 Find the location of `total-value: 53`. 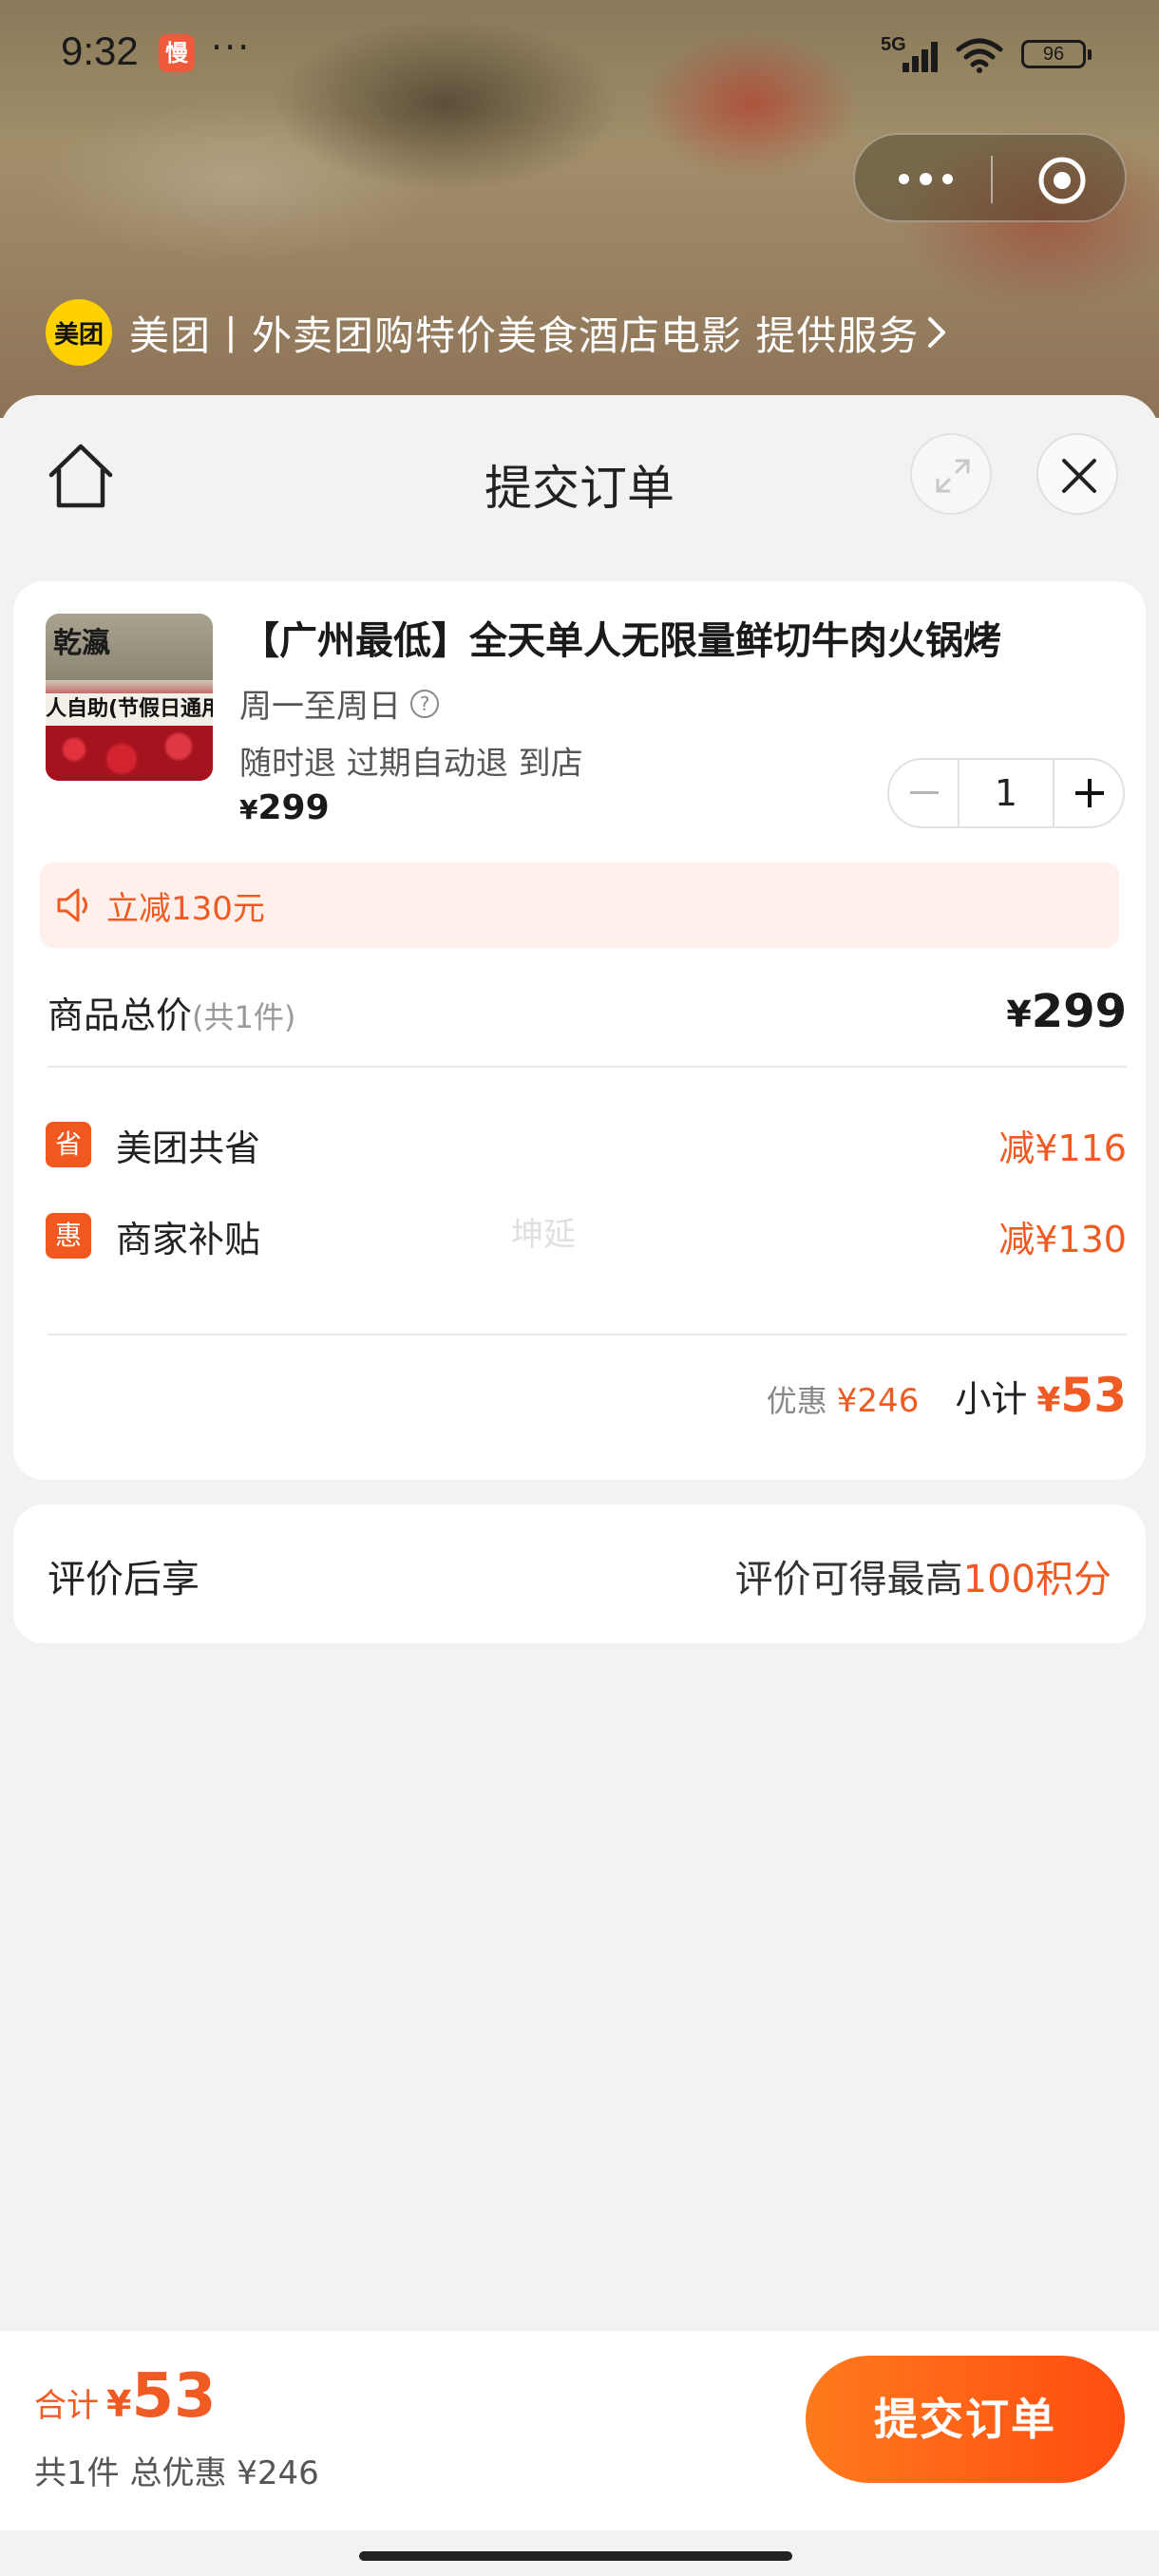

total-value: 53 is located at coordinates (174, 2396).